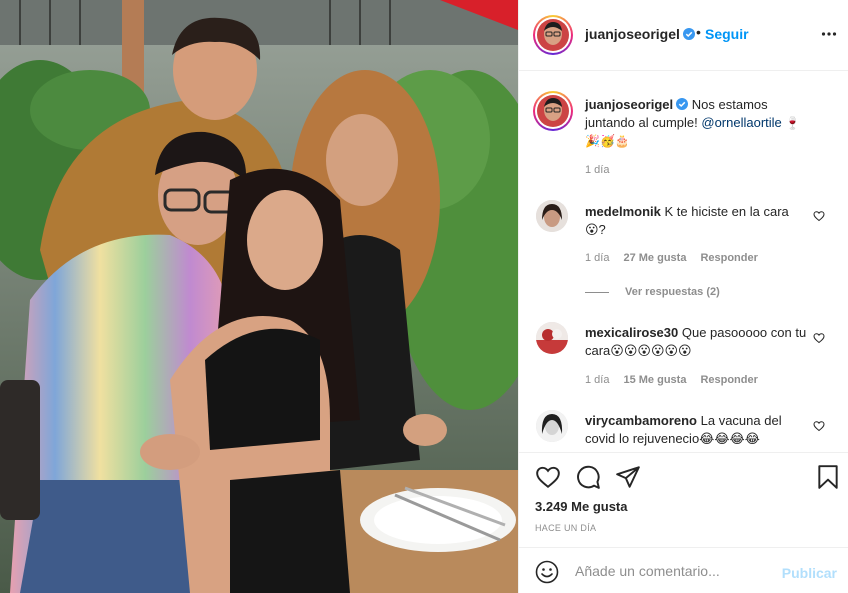 The height and width of the screenshot is (593, 848). Describe the element at coordinates (741, 122) in the screenshot. I see `caption-mention: @ornellaortile` at that location.